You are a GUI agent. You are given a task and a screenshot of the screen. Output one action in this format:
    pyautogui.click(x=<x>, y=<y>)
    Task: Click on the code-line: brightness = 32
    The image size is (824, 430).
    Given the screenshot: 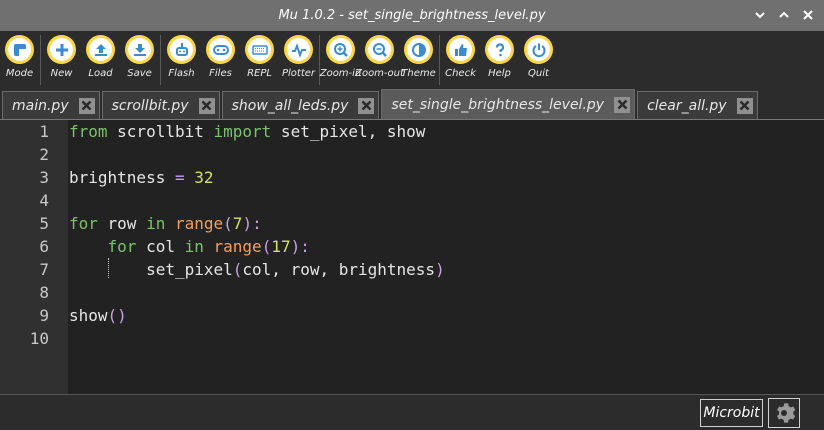 What is the action you would take?
    pyautogui.click(x=446, y=177)
    